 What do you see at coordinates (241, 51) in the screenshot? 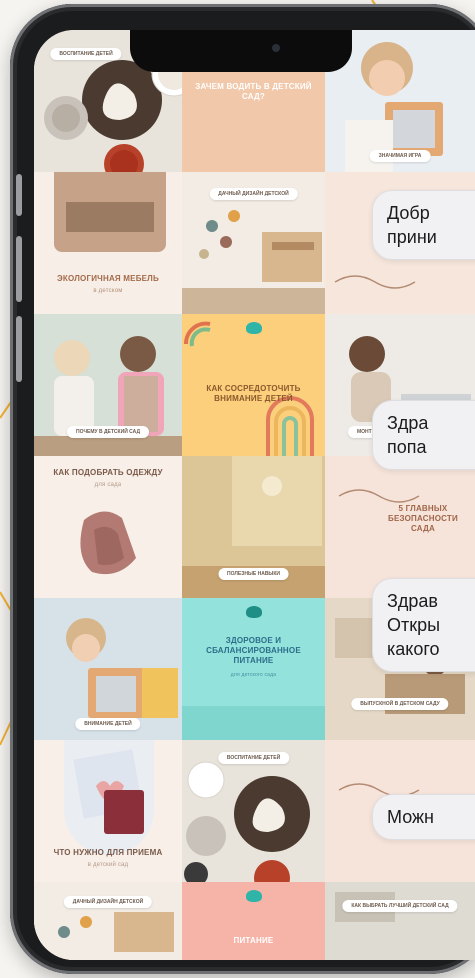
I see `notch` at bounding box center [241, 51].